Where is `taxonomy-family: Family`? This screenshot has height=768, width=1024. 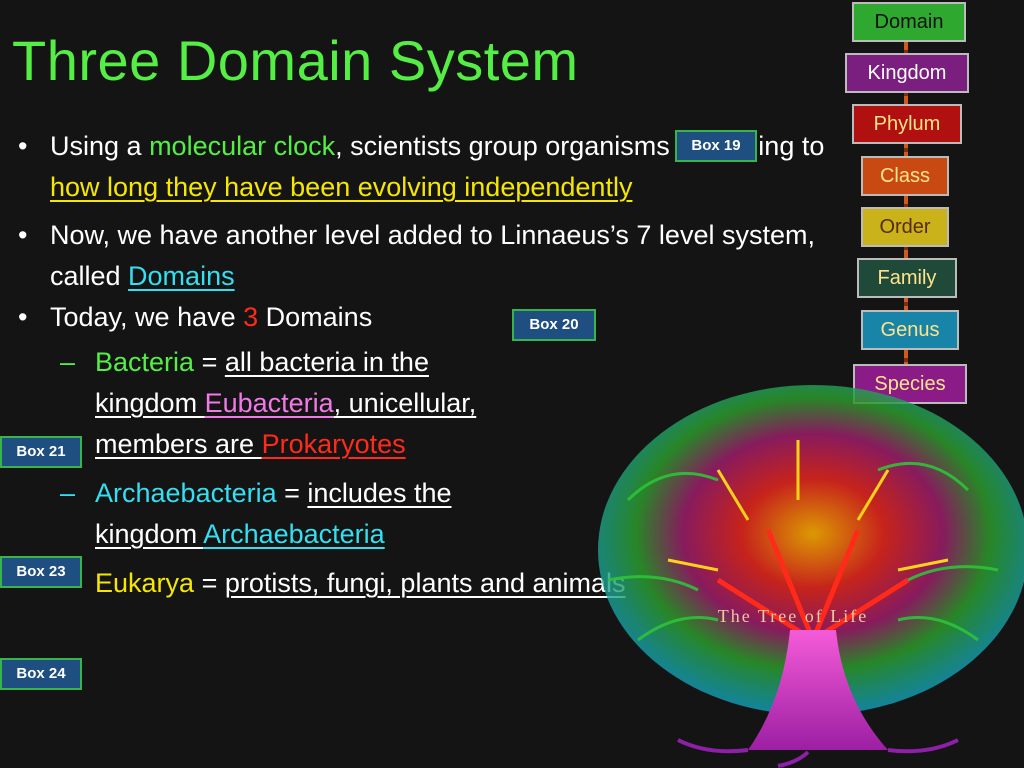
taxonomy-family: Family is located at coordinates (907, 278).